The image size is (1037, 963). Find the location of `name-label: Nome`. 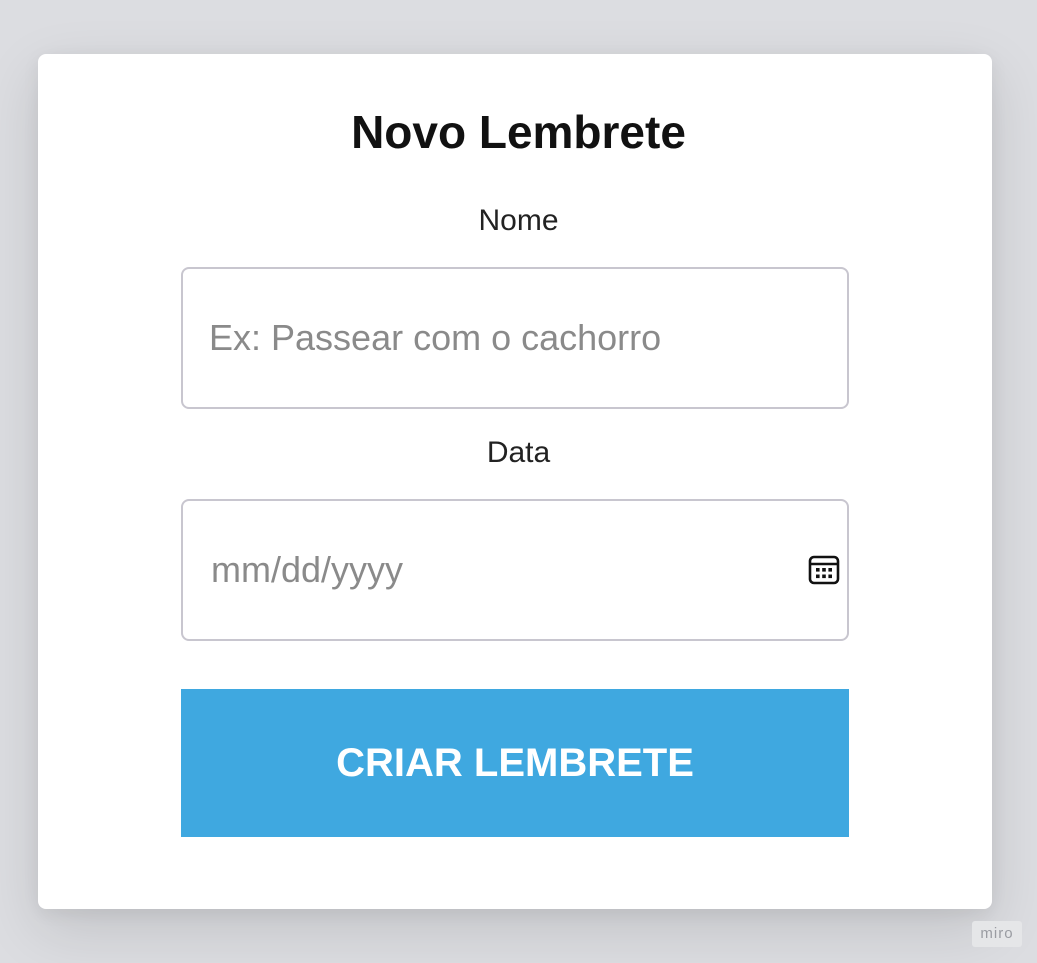

name-label: Nome is located at coordinates (518, 220).